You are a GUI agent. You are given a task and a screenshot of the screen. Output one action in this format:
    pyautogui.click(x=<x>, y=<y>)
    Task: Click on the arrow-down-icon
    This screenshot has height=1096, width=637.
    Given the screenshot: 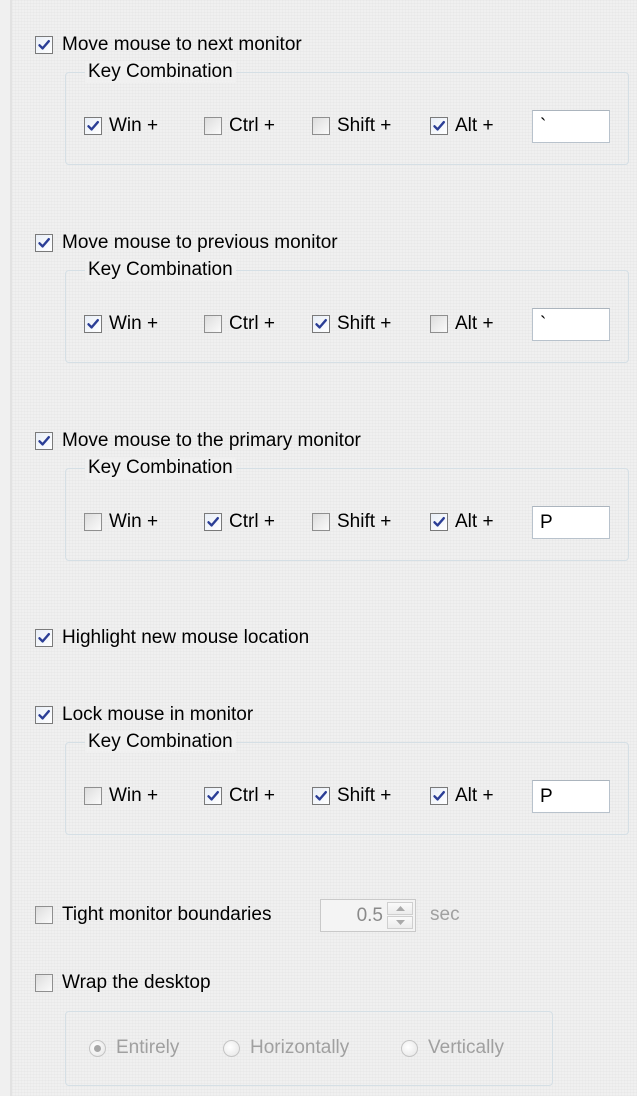 What is the action you would take?
    pyautogui.click(x=400, y=922)
    